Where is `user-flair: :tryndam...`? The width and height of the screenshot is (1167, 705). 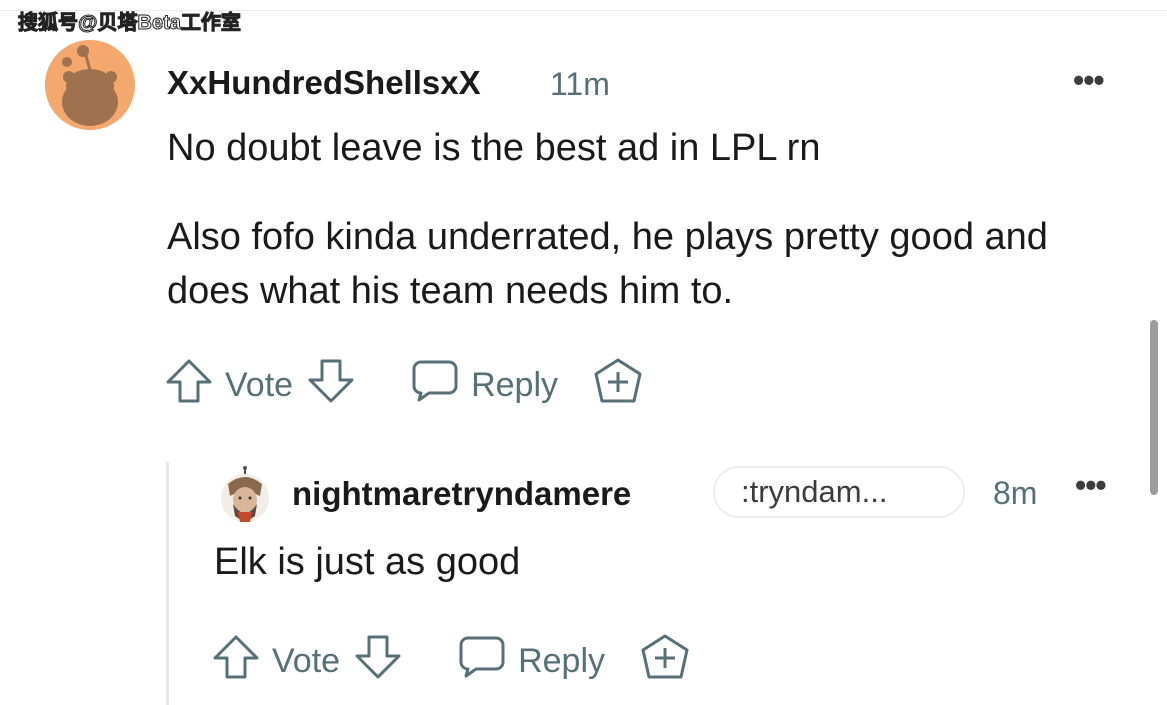
user-flair: :tryndam... is located at coordinates (839, 492).